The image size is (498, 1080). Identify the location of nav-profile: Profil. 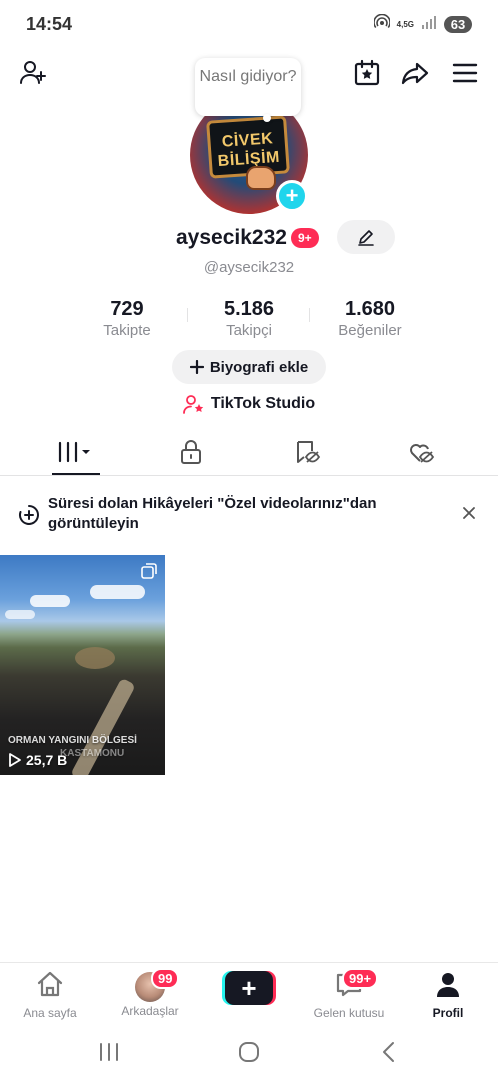
(448, 994).